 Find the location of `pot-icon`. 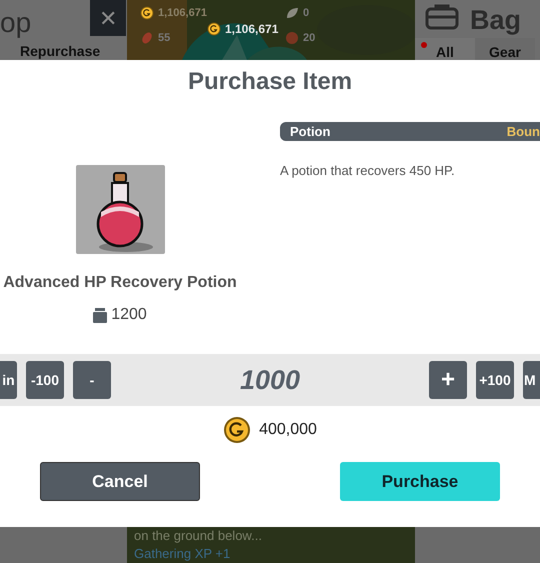

pot-icon is located at coordinates (292, 38).